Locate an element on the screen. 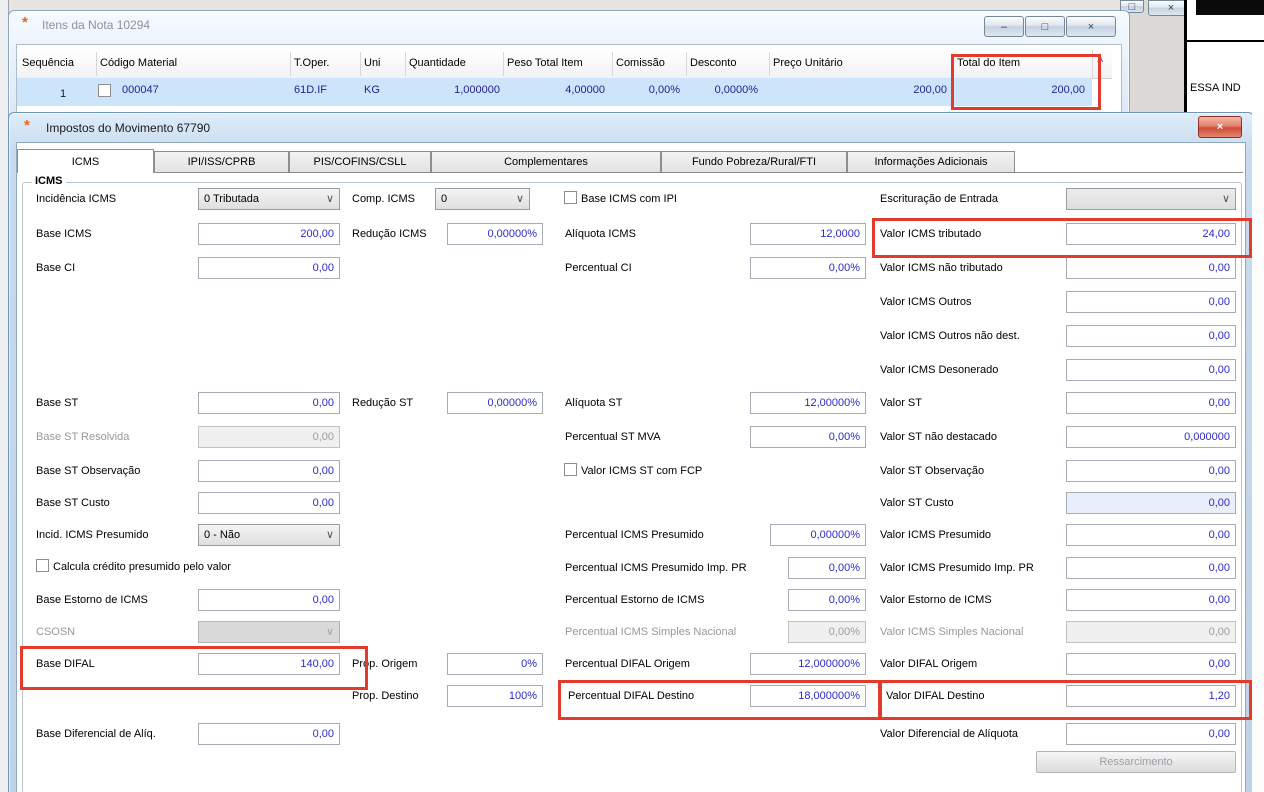 The image size is (1264, 792). ressarcimento-button: Ressarcimento is located at coordinates (1136, 762).